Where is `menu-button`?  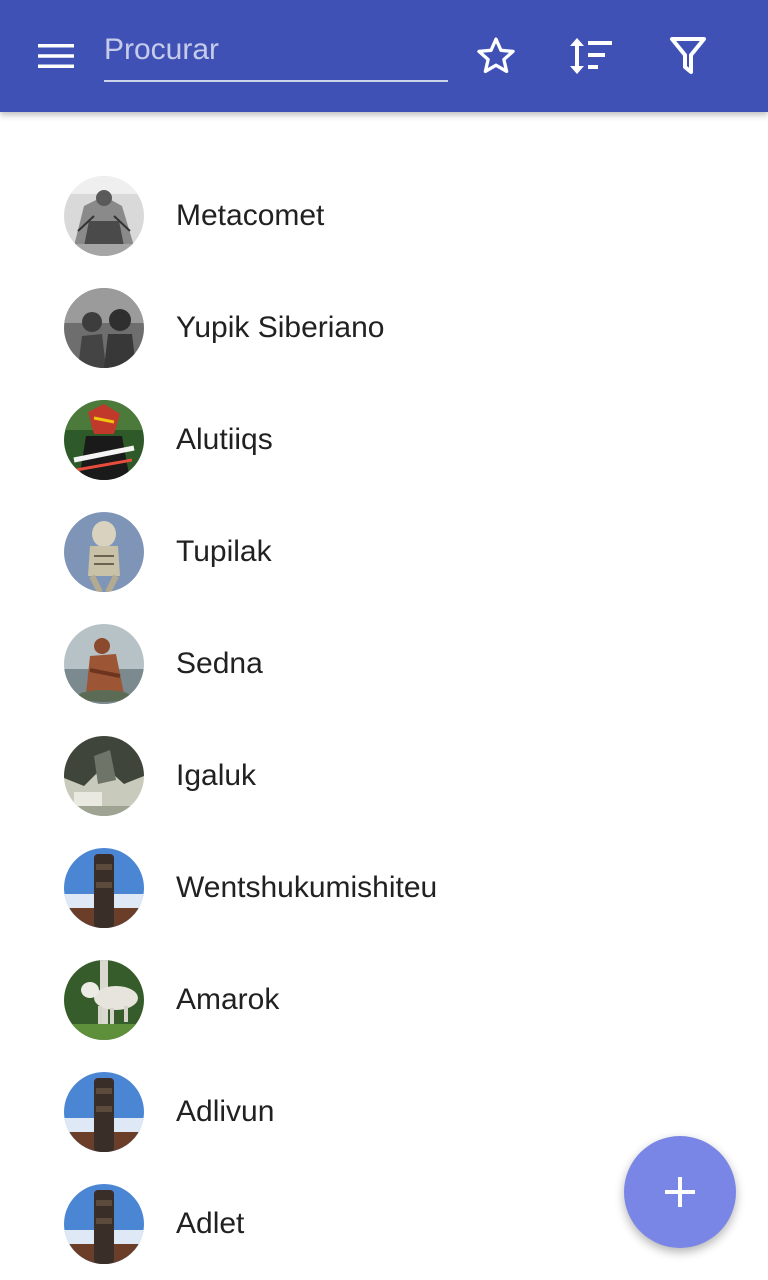
menu-button is located at coordinates (56, 56).